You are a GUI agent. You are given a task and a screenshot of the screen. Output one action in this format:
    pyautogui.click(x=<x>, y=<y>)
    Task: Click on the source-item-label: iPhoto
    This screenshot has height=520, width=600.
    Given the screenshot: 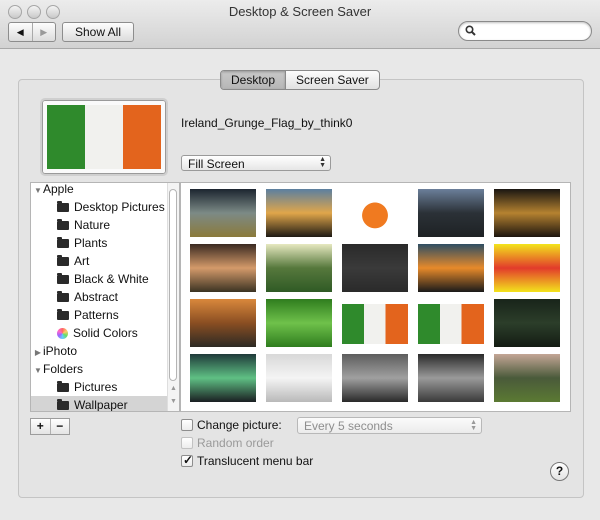 What is the action you would take?
    pyautogui.click(x=60, y=351)
    